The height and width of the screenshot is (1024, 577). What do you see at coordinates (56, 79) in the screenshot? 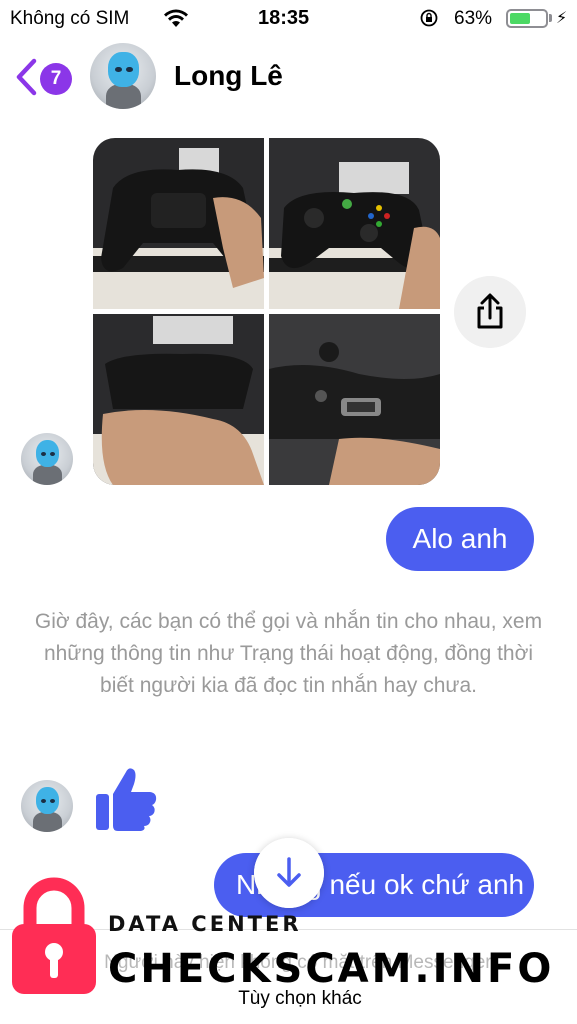
I see `unread-count-badge: 7` at bounding box center [56, 79].